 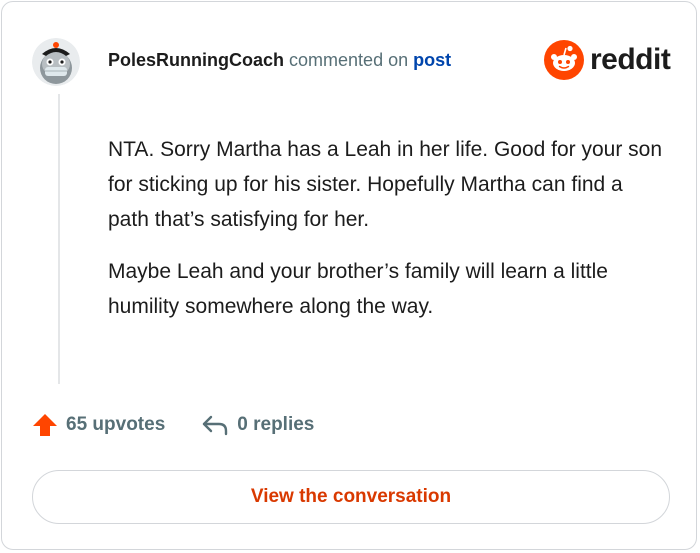 What do you see at coordinates (276, 424) in the screenshot?
I see `replies-count: 0 replies` at bounding box center [276, 424].